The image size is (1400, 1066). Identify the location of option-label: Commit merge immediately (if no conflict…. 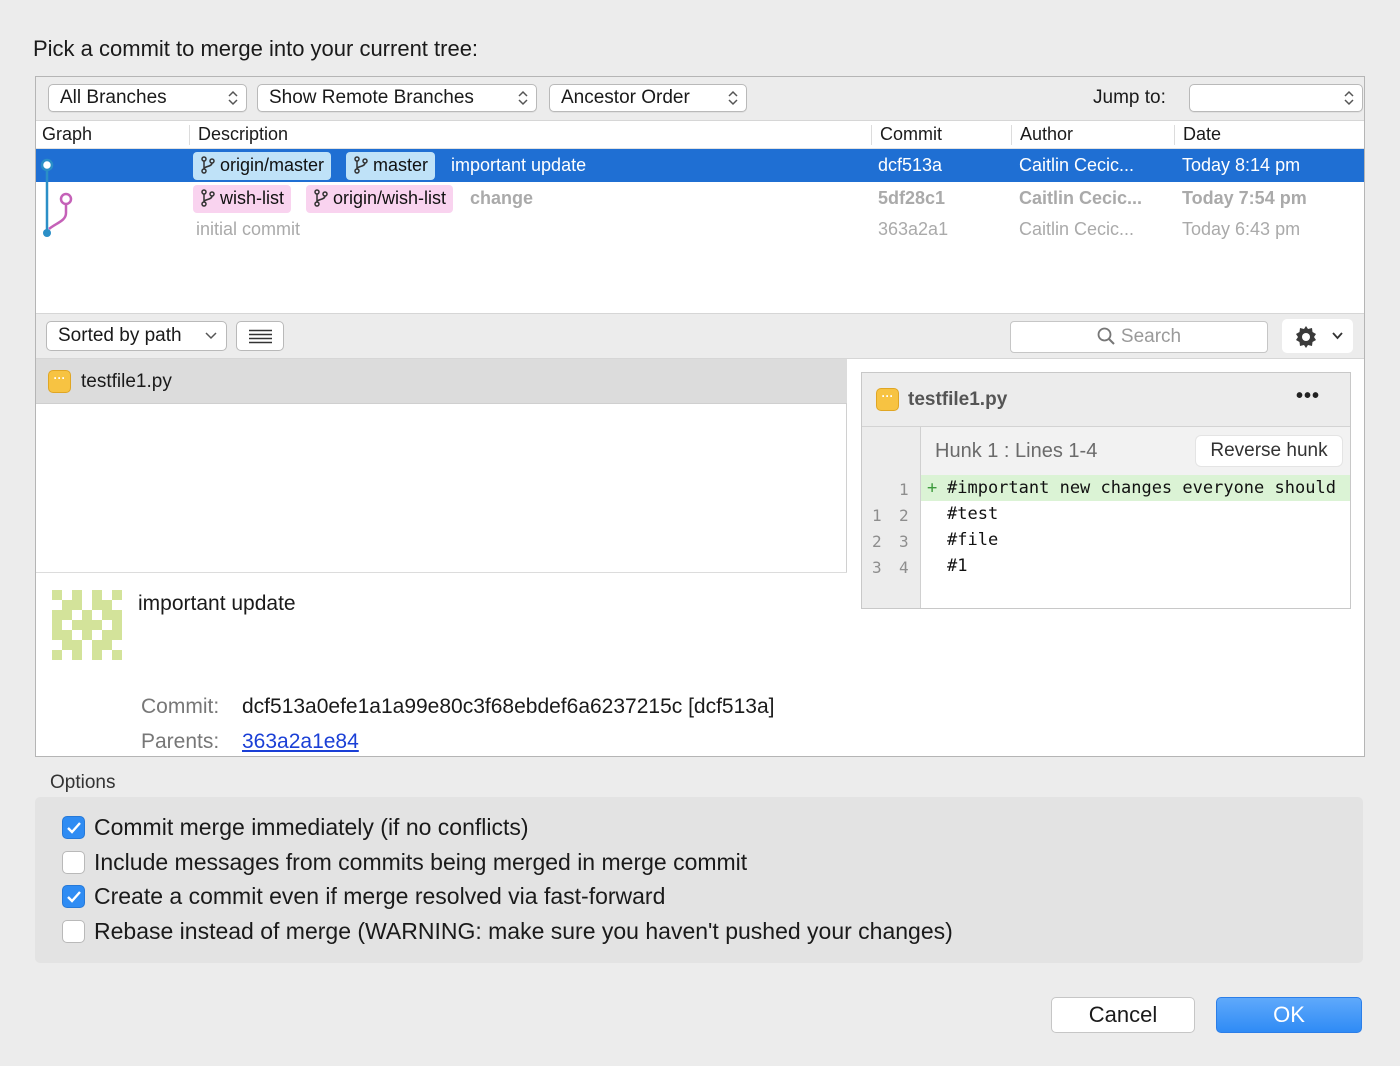
(311, 827).